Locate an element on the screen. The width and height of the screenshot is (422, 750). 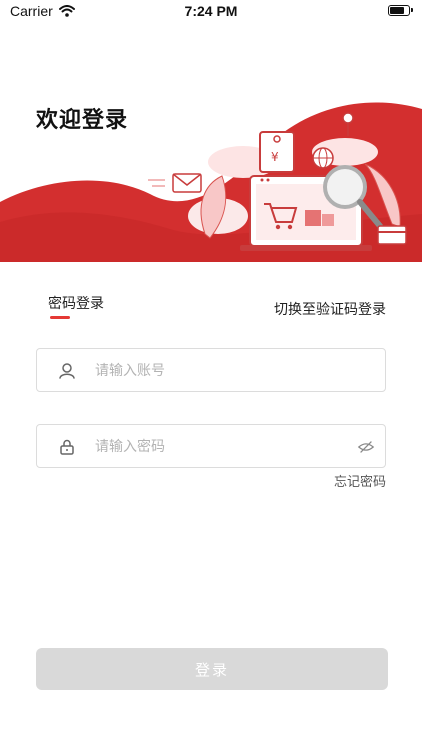
page-title: 欢迎登录 is located at coordinates (82, 120).